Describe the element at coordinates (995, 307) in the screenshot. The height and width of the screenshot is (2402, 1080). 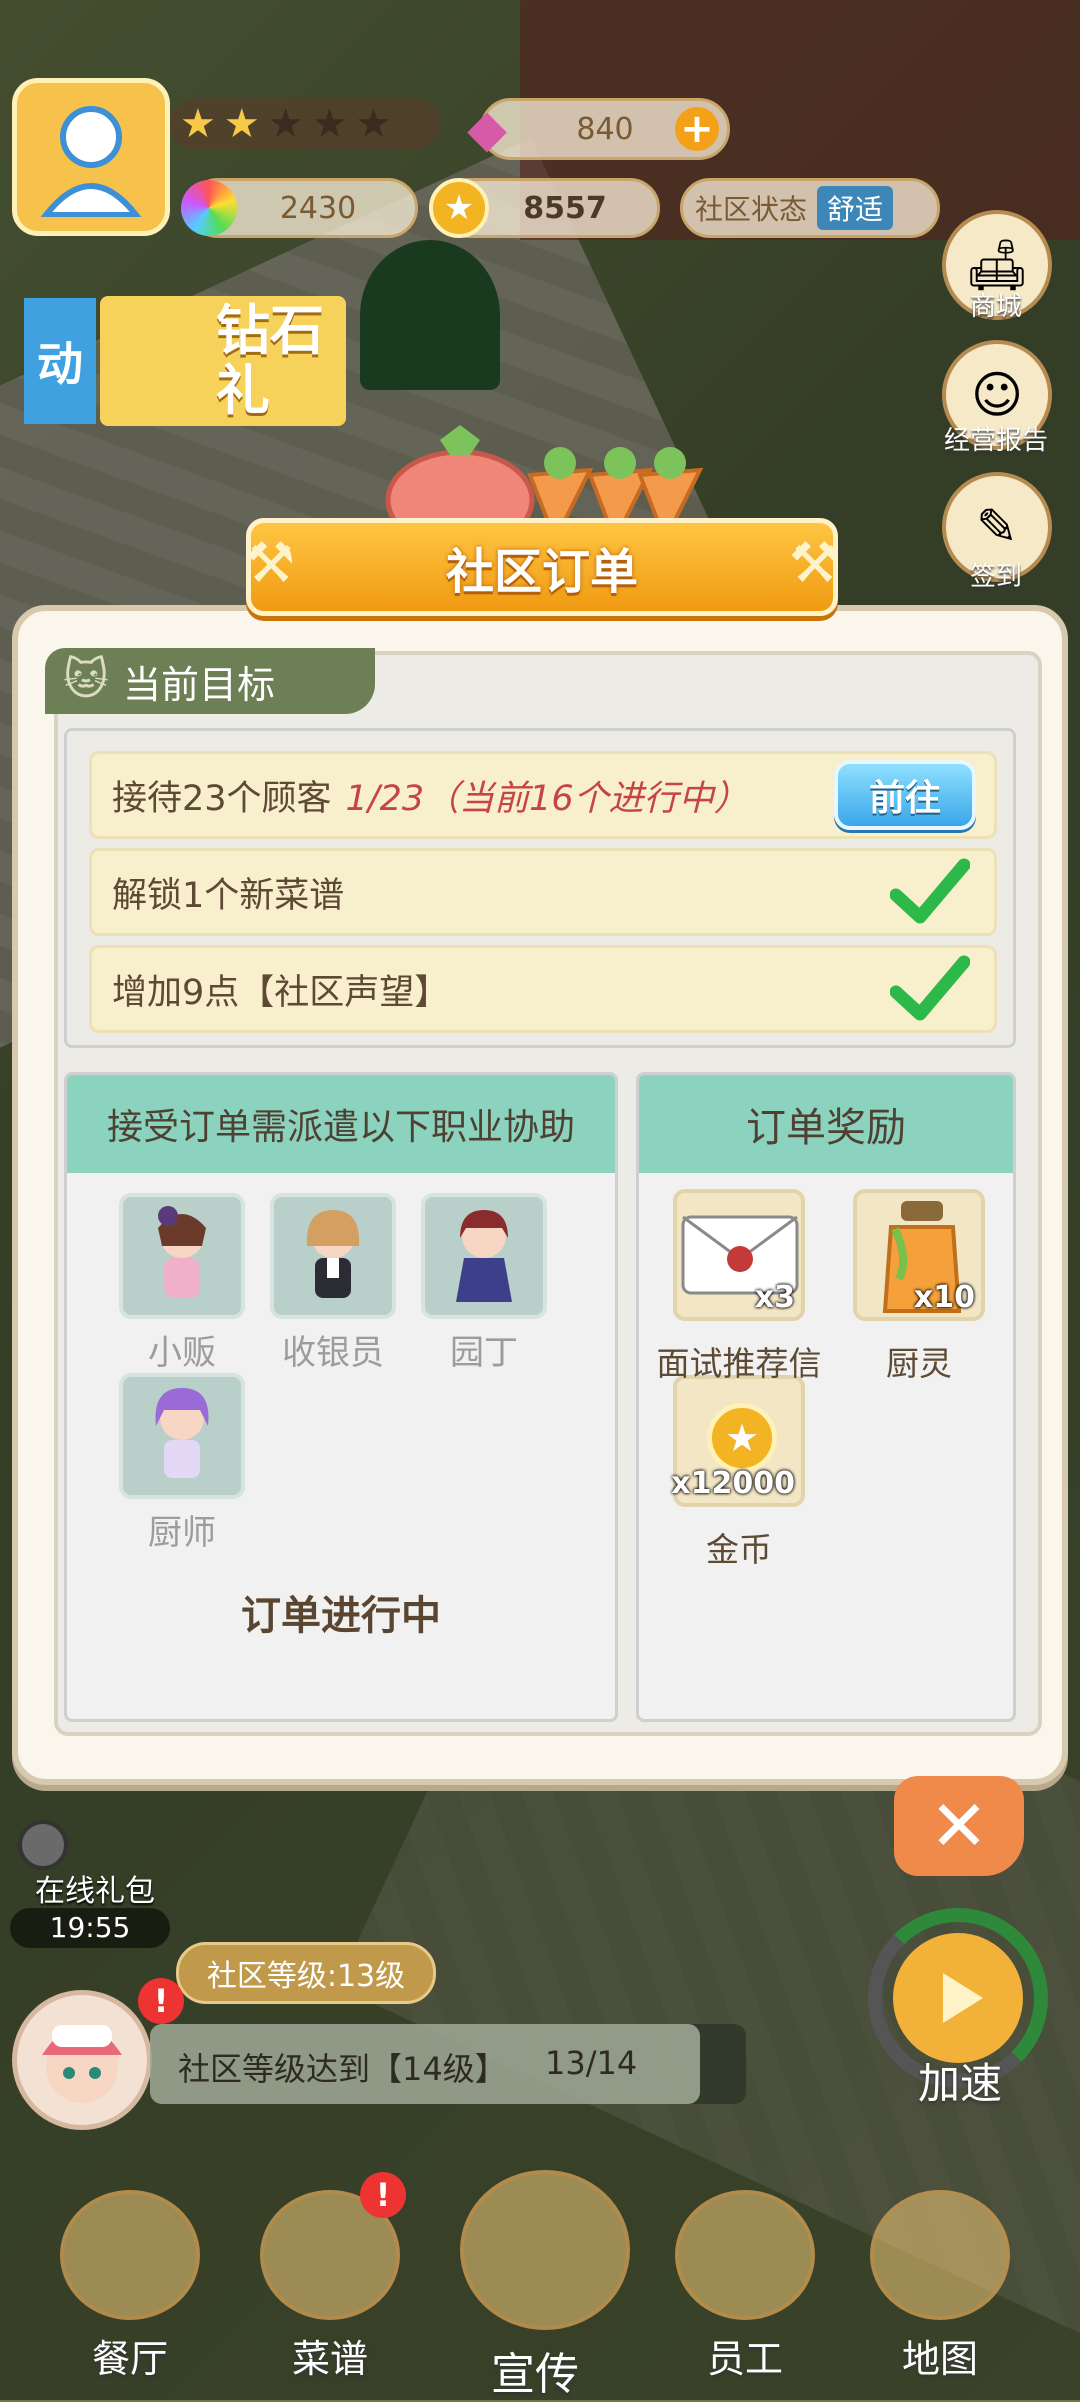
I see `shop-label: 商城` at that location.